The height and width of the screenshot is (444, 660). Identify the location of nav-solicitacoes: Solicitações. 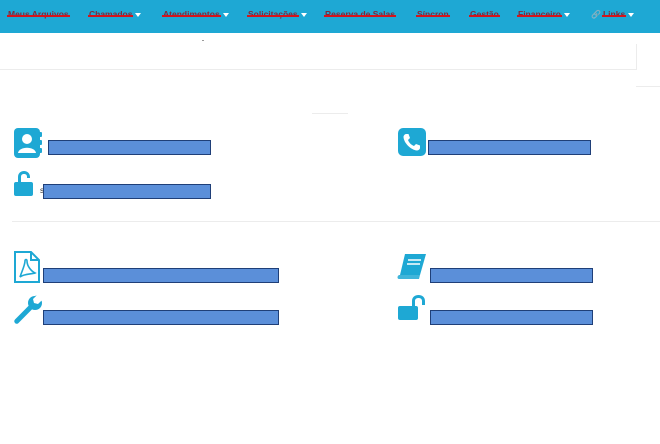
(277, 16).